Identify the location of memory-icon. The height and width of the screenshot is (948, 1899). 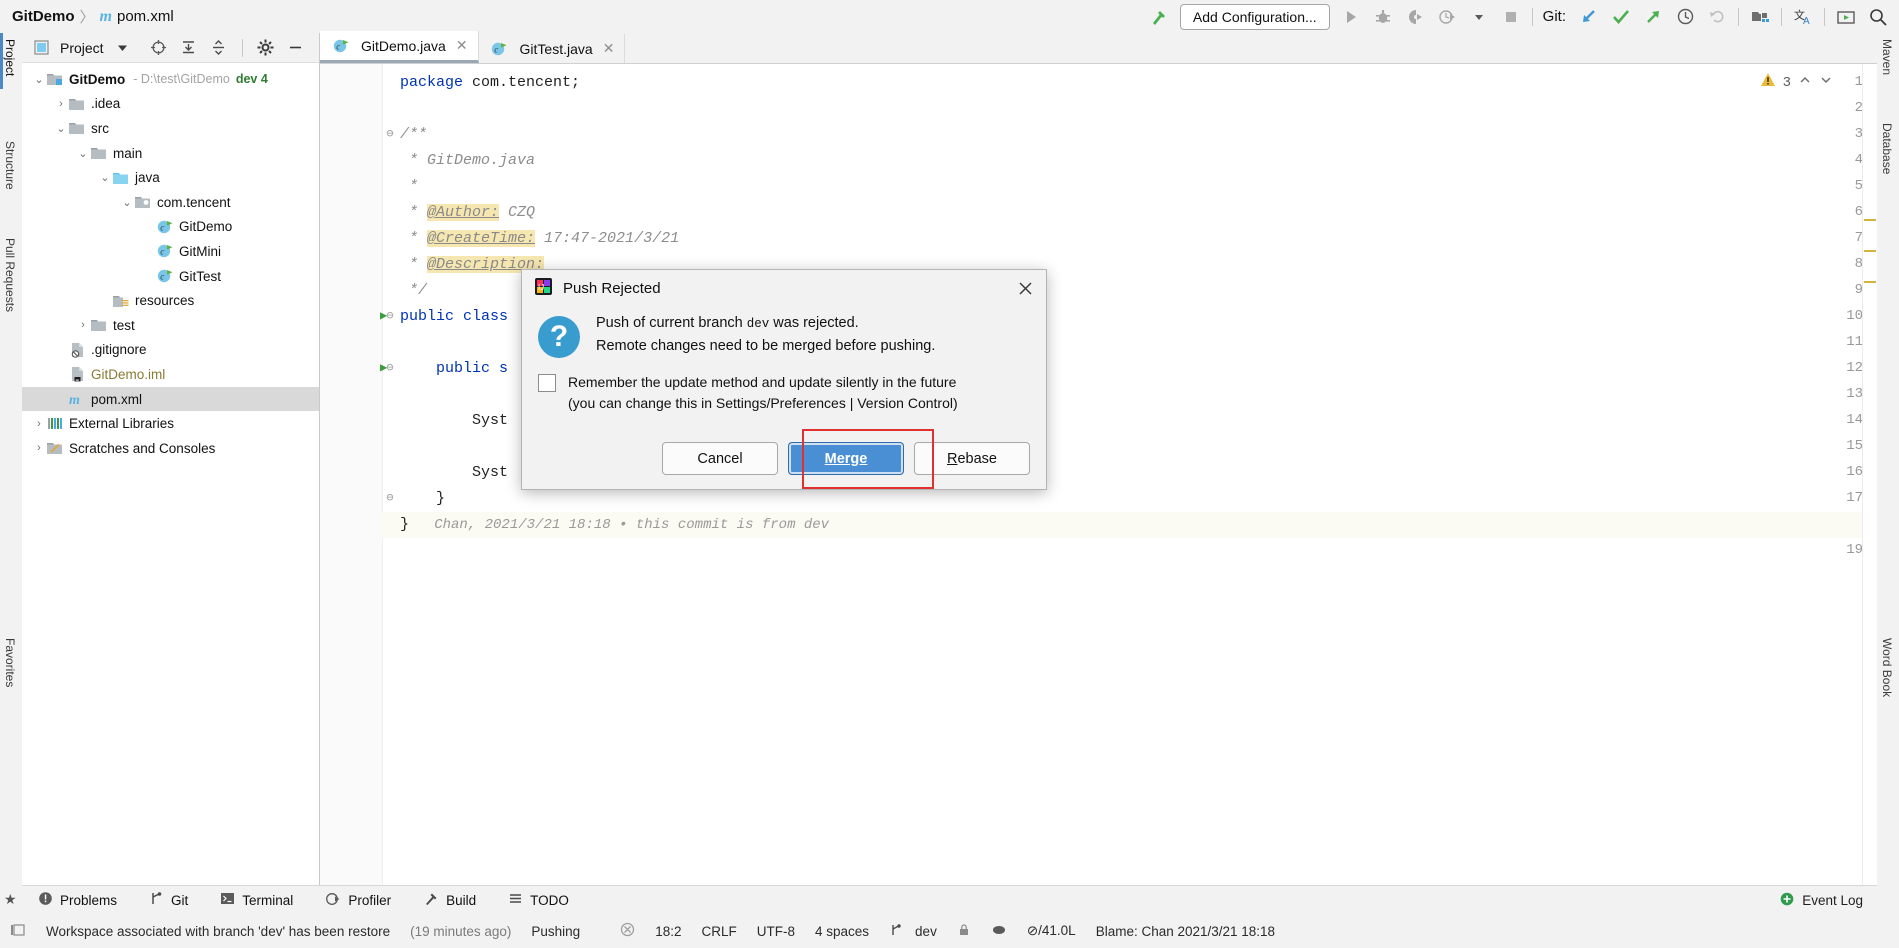
(999, 931).